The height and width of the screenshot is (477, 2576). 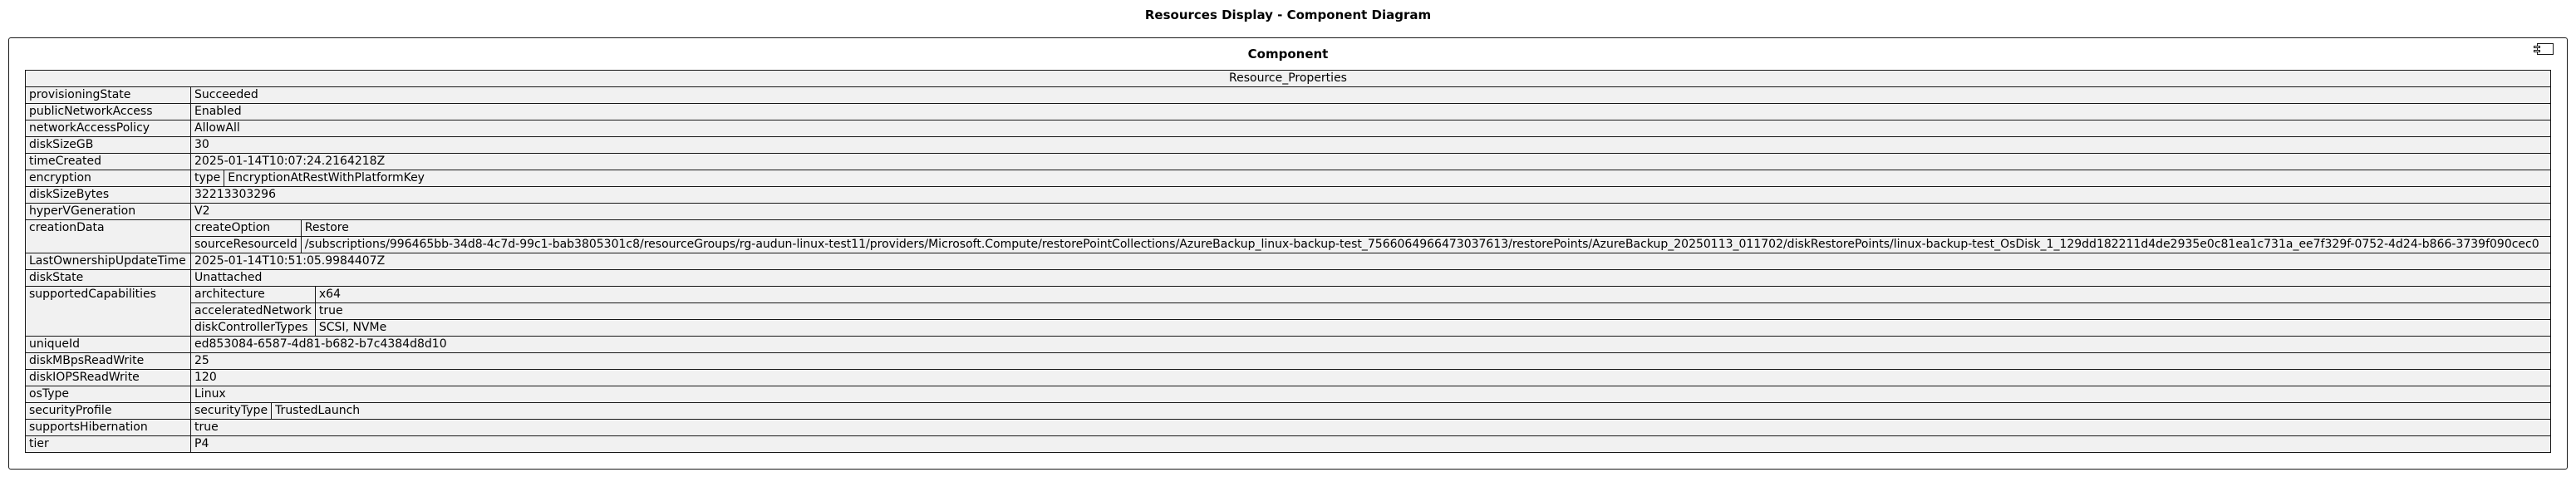 I want to click on property-key: diskState, so click(x=108, y=278).